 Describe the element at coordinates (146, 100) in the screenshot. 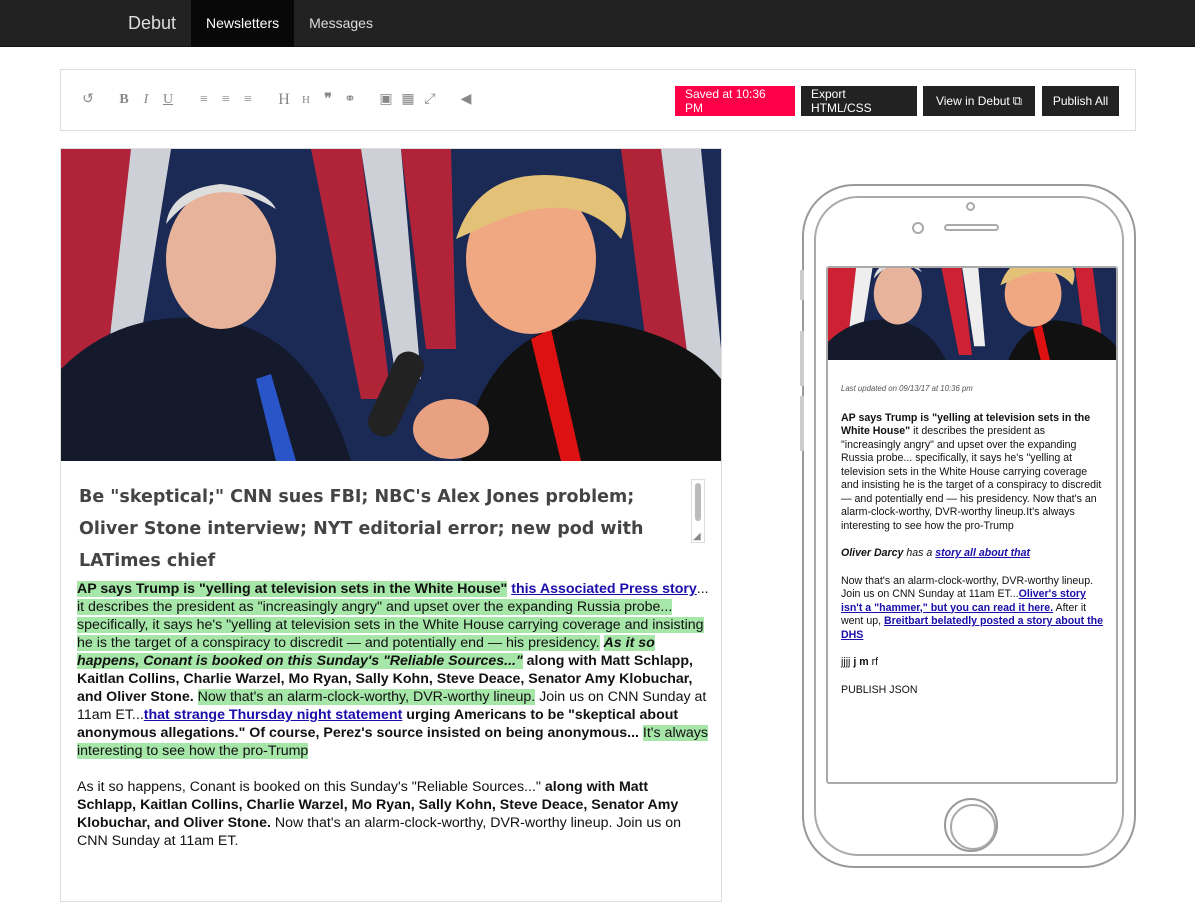

I see `italic-icon: I` at that location.